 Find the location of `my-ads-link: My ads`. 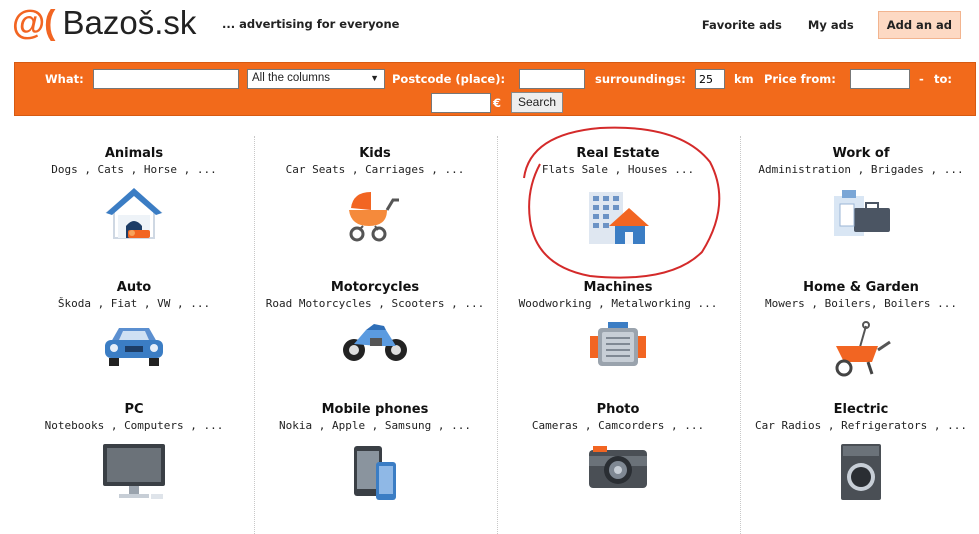

my-ads-link: My ads is located at coordinates (831, 25).